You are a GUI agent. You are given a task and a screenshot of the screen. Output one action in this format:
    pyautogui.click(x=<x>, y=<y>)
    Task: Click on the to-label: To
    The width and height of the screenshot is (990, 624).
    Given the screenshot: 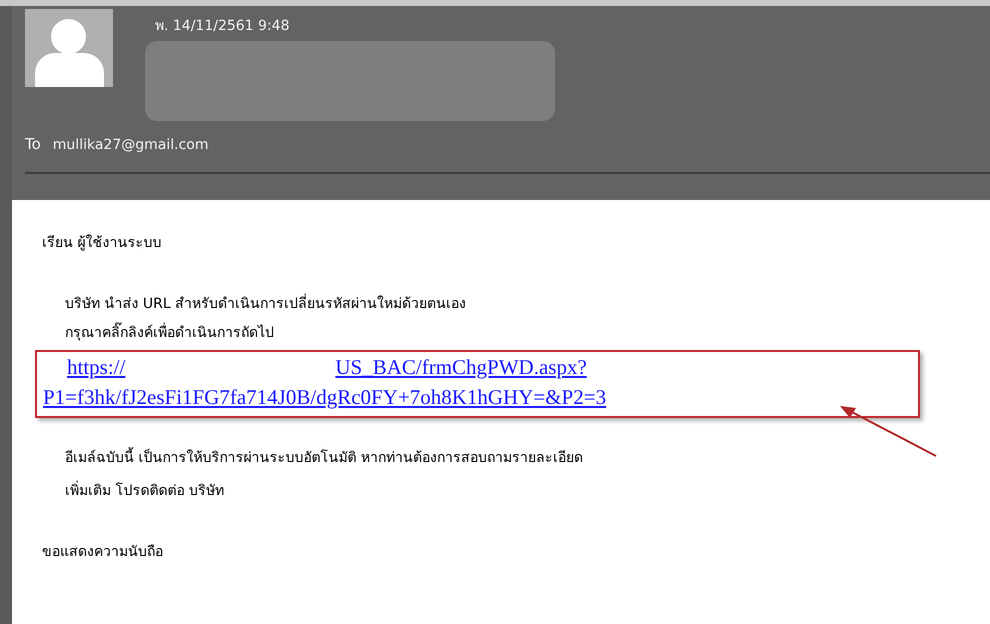 What is the action you would take?
    pyautogui.click(x=33, y=144)
    